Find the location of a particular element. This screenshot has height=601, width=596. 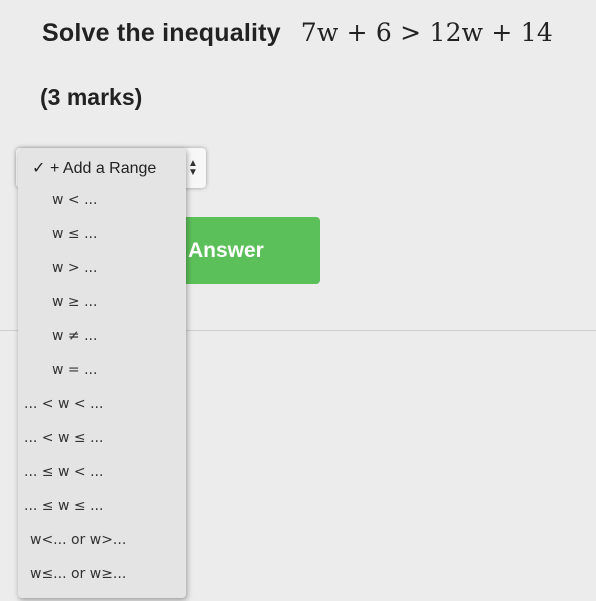

option-label: + Add a Range is located at coordinates (103, 168).